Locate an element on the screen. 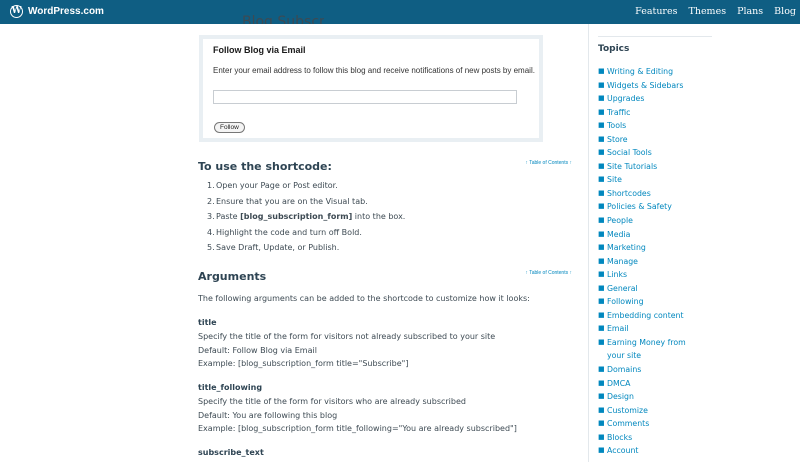  topic-link: Site is located at coordinates (657, 180).